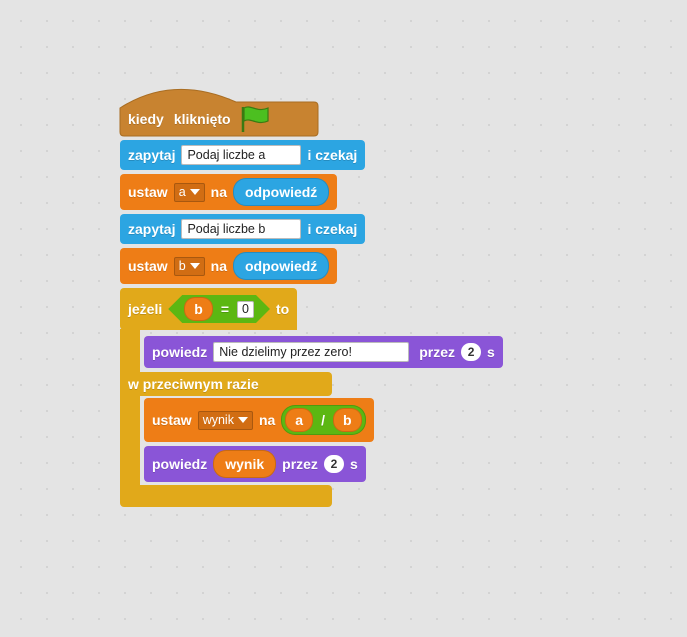 The width and height of the screenshot is (687, 637). I want to click on variable-a-reporter: a, so click(299, 420).